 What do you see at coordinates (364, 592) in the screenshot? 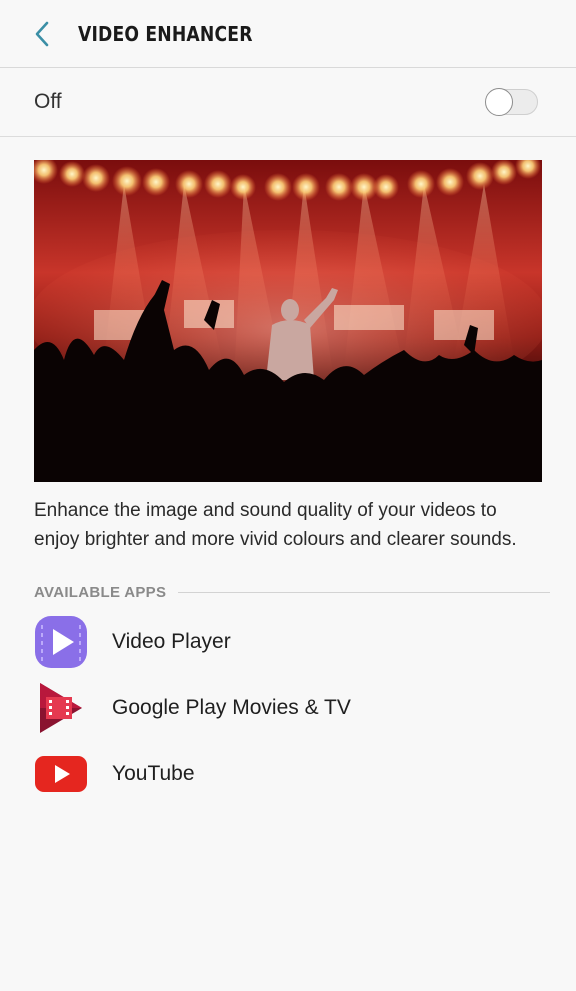
I see `section-divider` at bounding box center [364, 592].